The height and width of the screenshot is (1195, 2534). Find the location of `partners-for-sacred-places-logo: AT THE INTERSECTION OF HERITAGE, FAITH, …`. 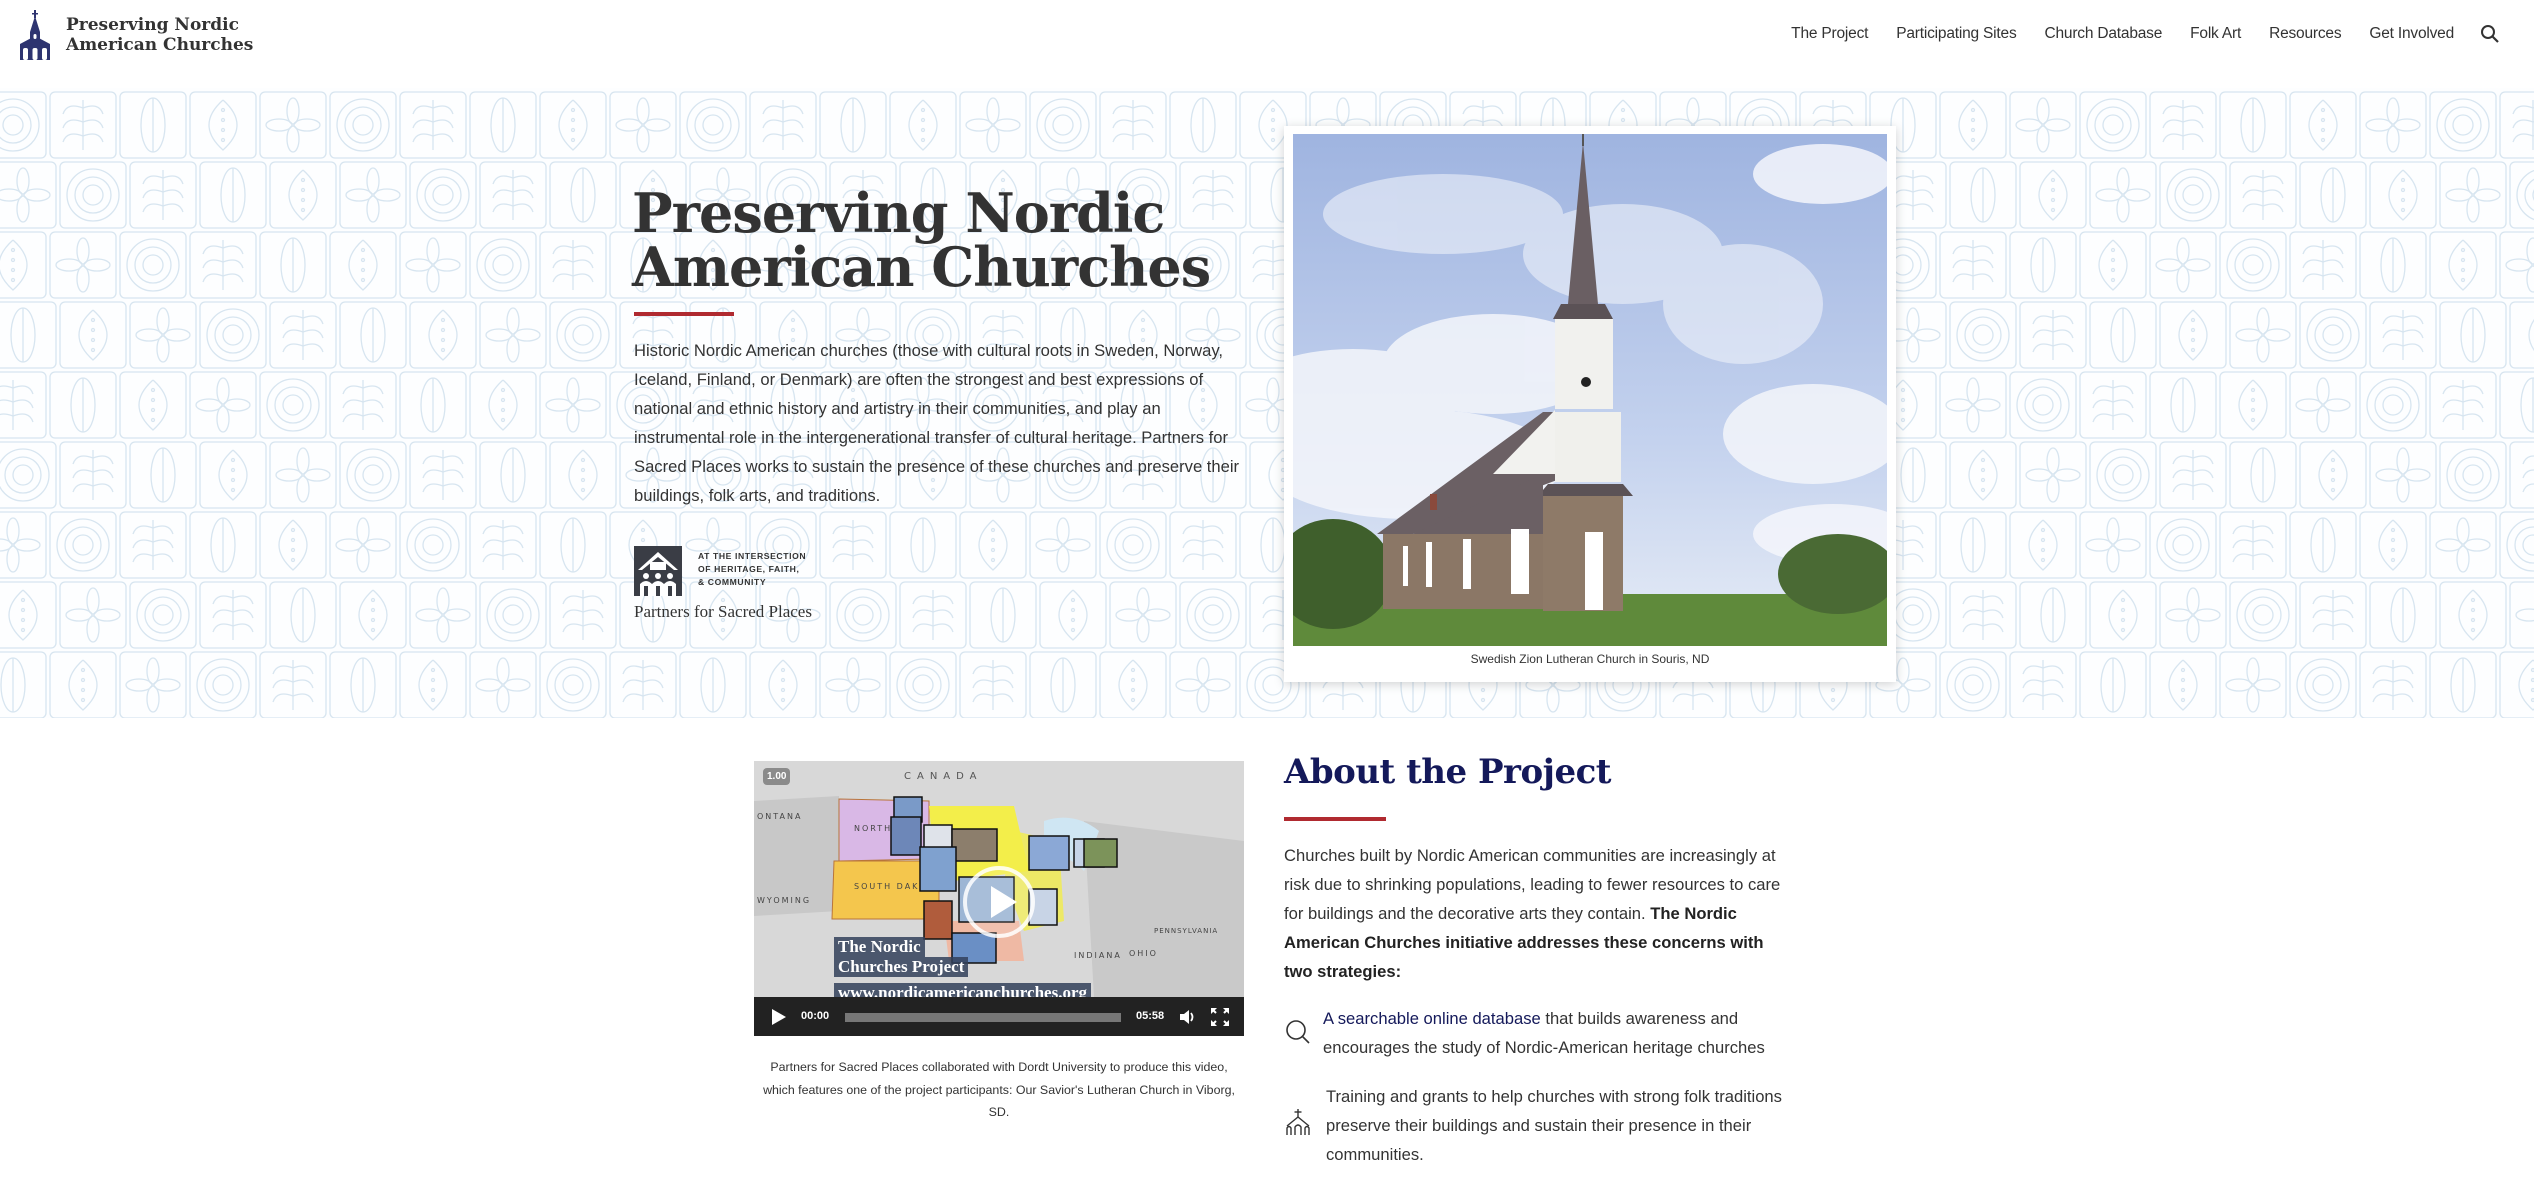

partners-for-sacred-places-logo: AT THE INTERSECTION OF HERITAGE, FAITH, … is located at coordinates (754, 586).